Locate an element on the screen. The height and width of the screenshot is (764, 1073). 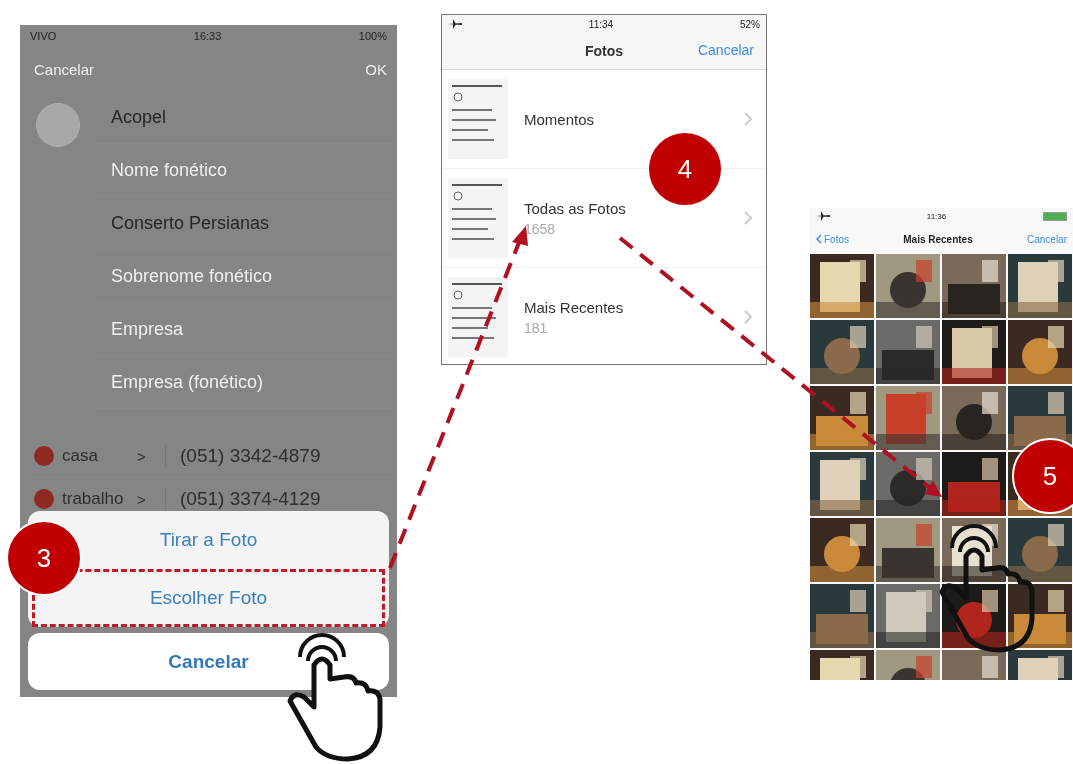
battery-label: 100% is located at coordinates (372, 36).